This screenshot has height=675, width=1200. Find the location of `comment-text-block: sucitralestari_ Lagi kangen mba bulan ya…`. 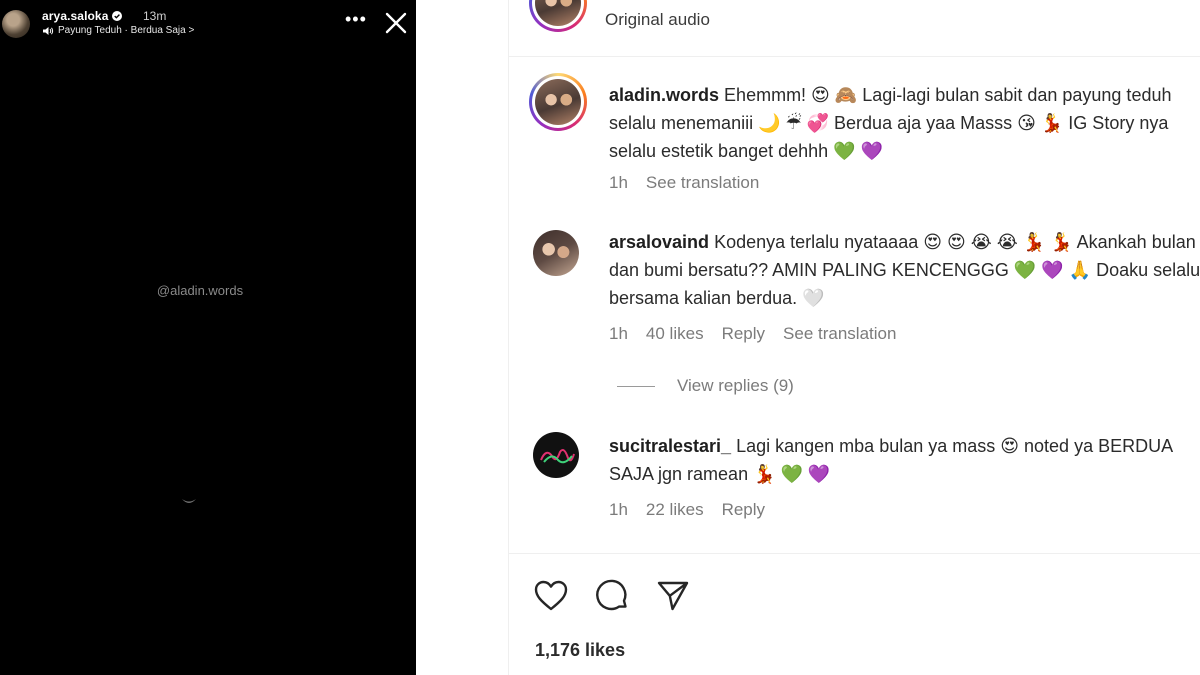

comment-text-block: sucitralestari_ Lagi kangen mba bulan ya… is located at coordinates (904, 460).